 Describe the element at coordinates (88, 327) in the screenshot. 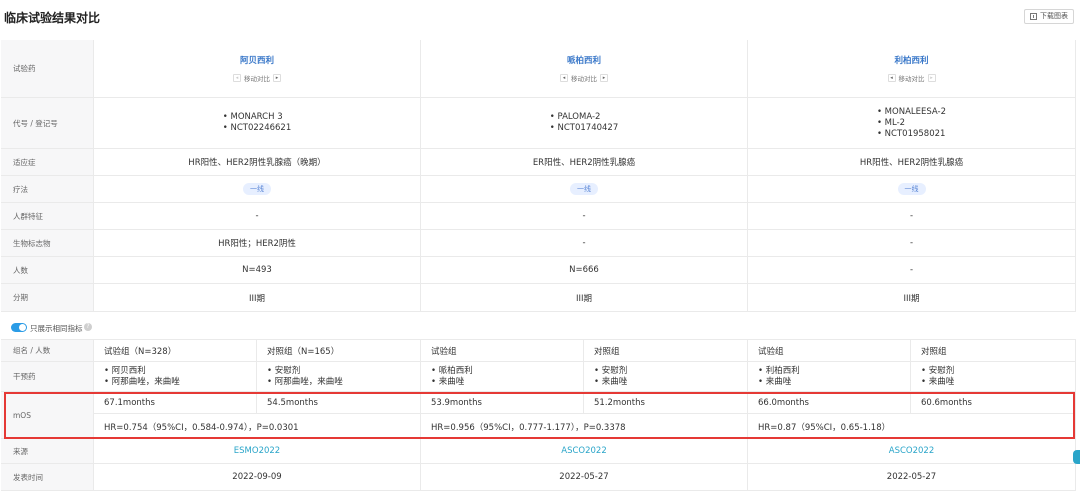

I see `help-icon: ?` at that location.